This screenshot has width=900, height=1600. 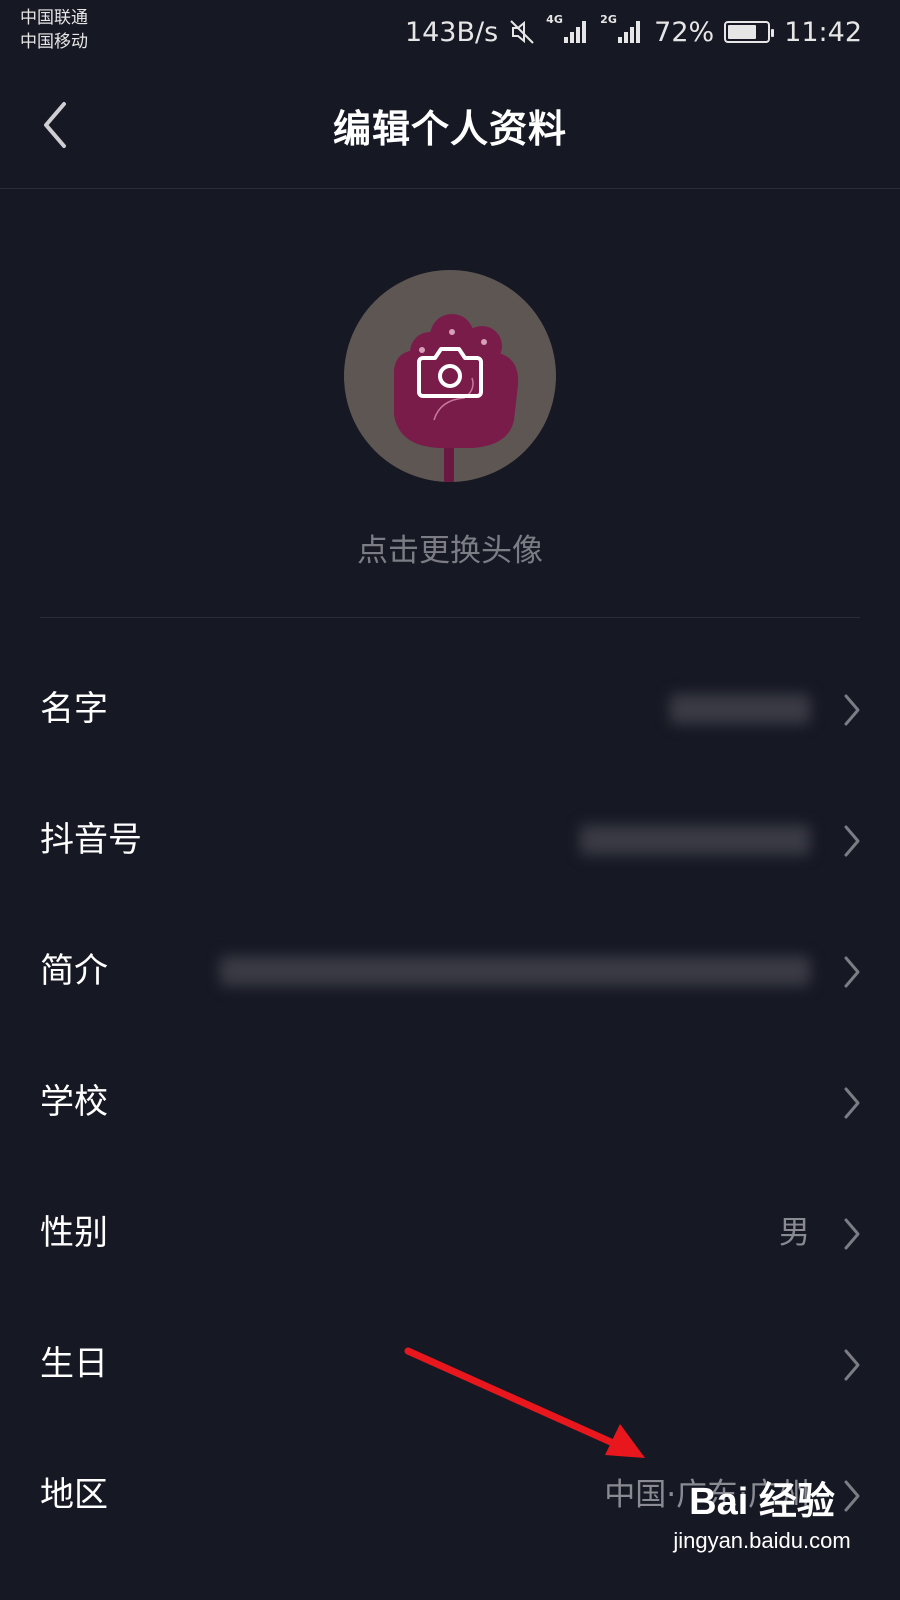 I want to click on row-school: 学校, so click(x=450, y=1102).